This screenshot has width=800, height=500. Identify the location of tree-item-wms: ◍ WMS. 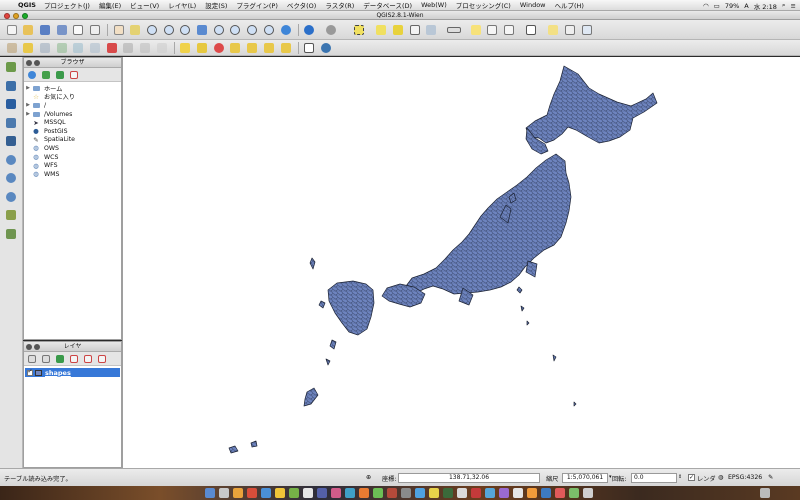
(72, 174).